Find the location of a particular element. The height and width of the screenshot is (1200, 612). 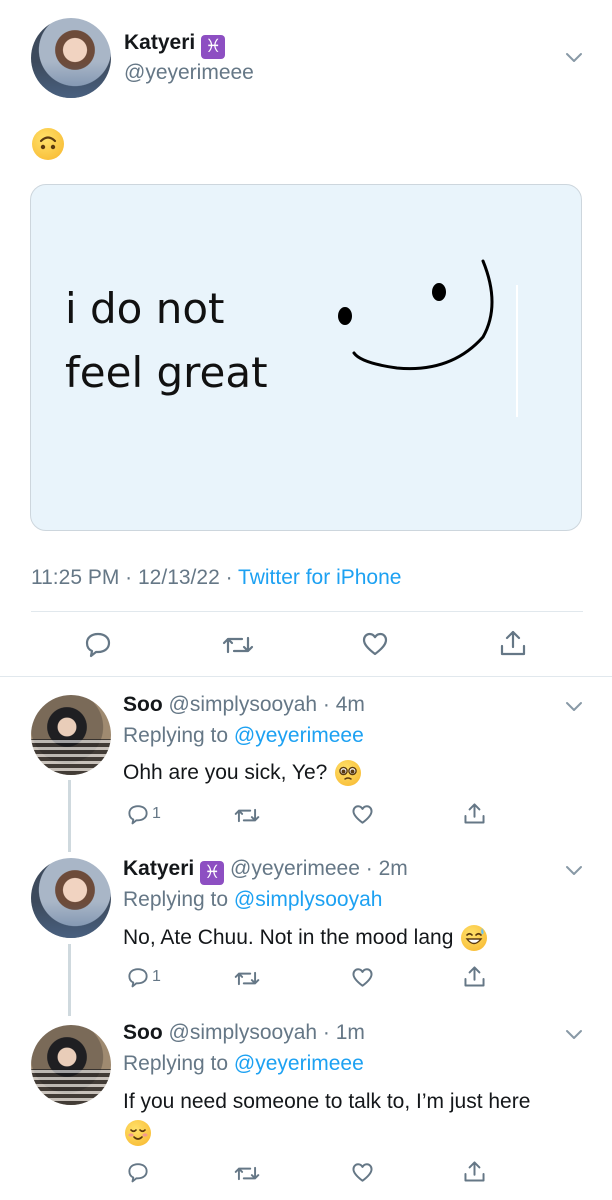

divider is located at coordinates (307, 611).